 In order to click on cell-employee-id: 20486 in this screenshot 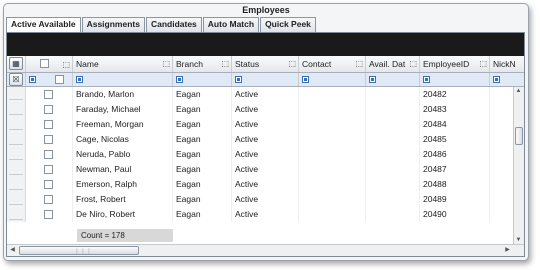, I will do `click(455, 154)`.